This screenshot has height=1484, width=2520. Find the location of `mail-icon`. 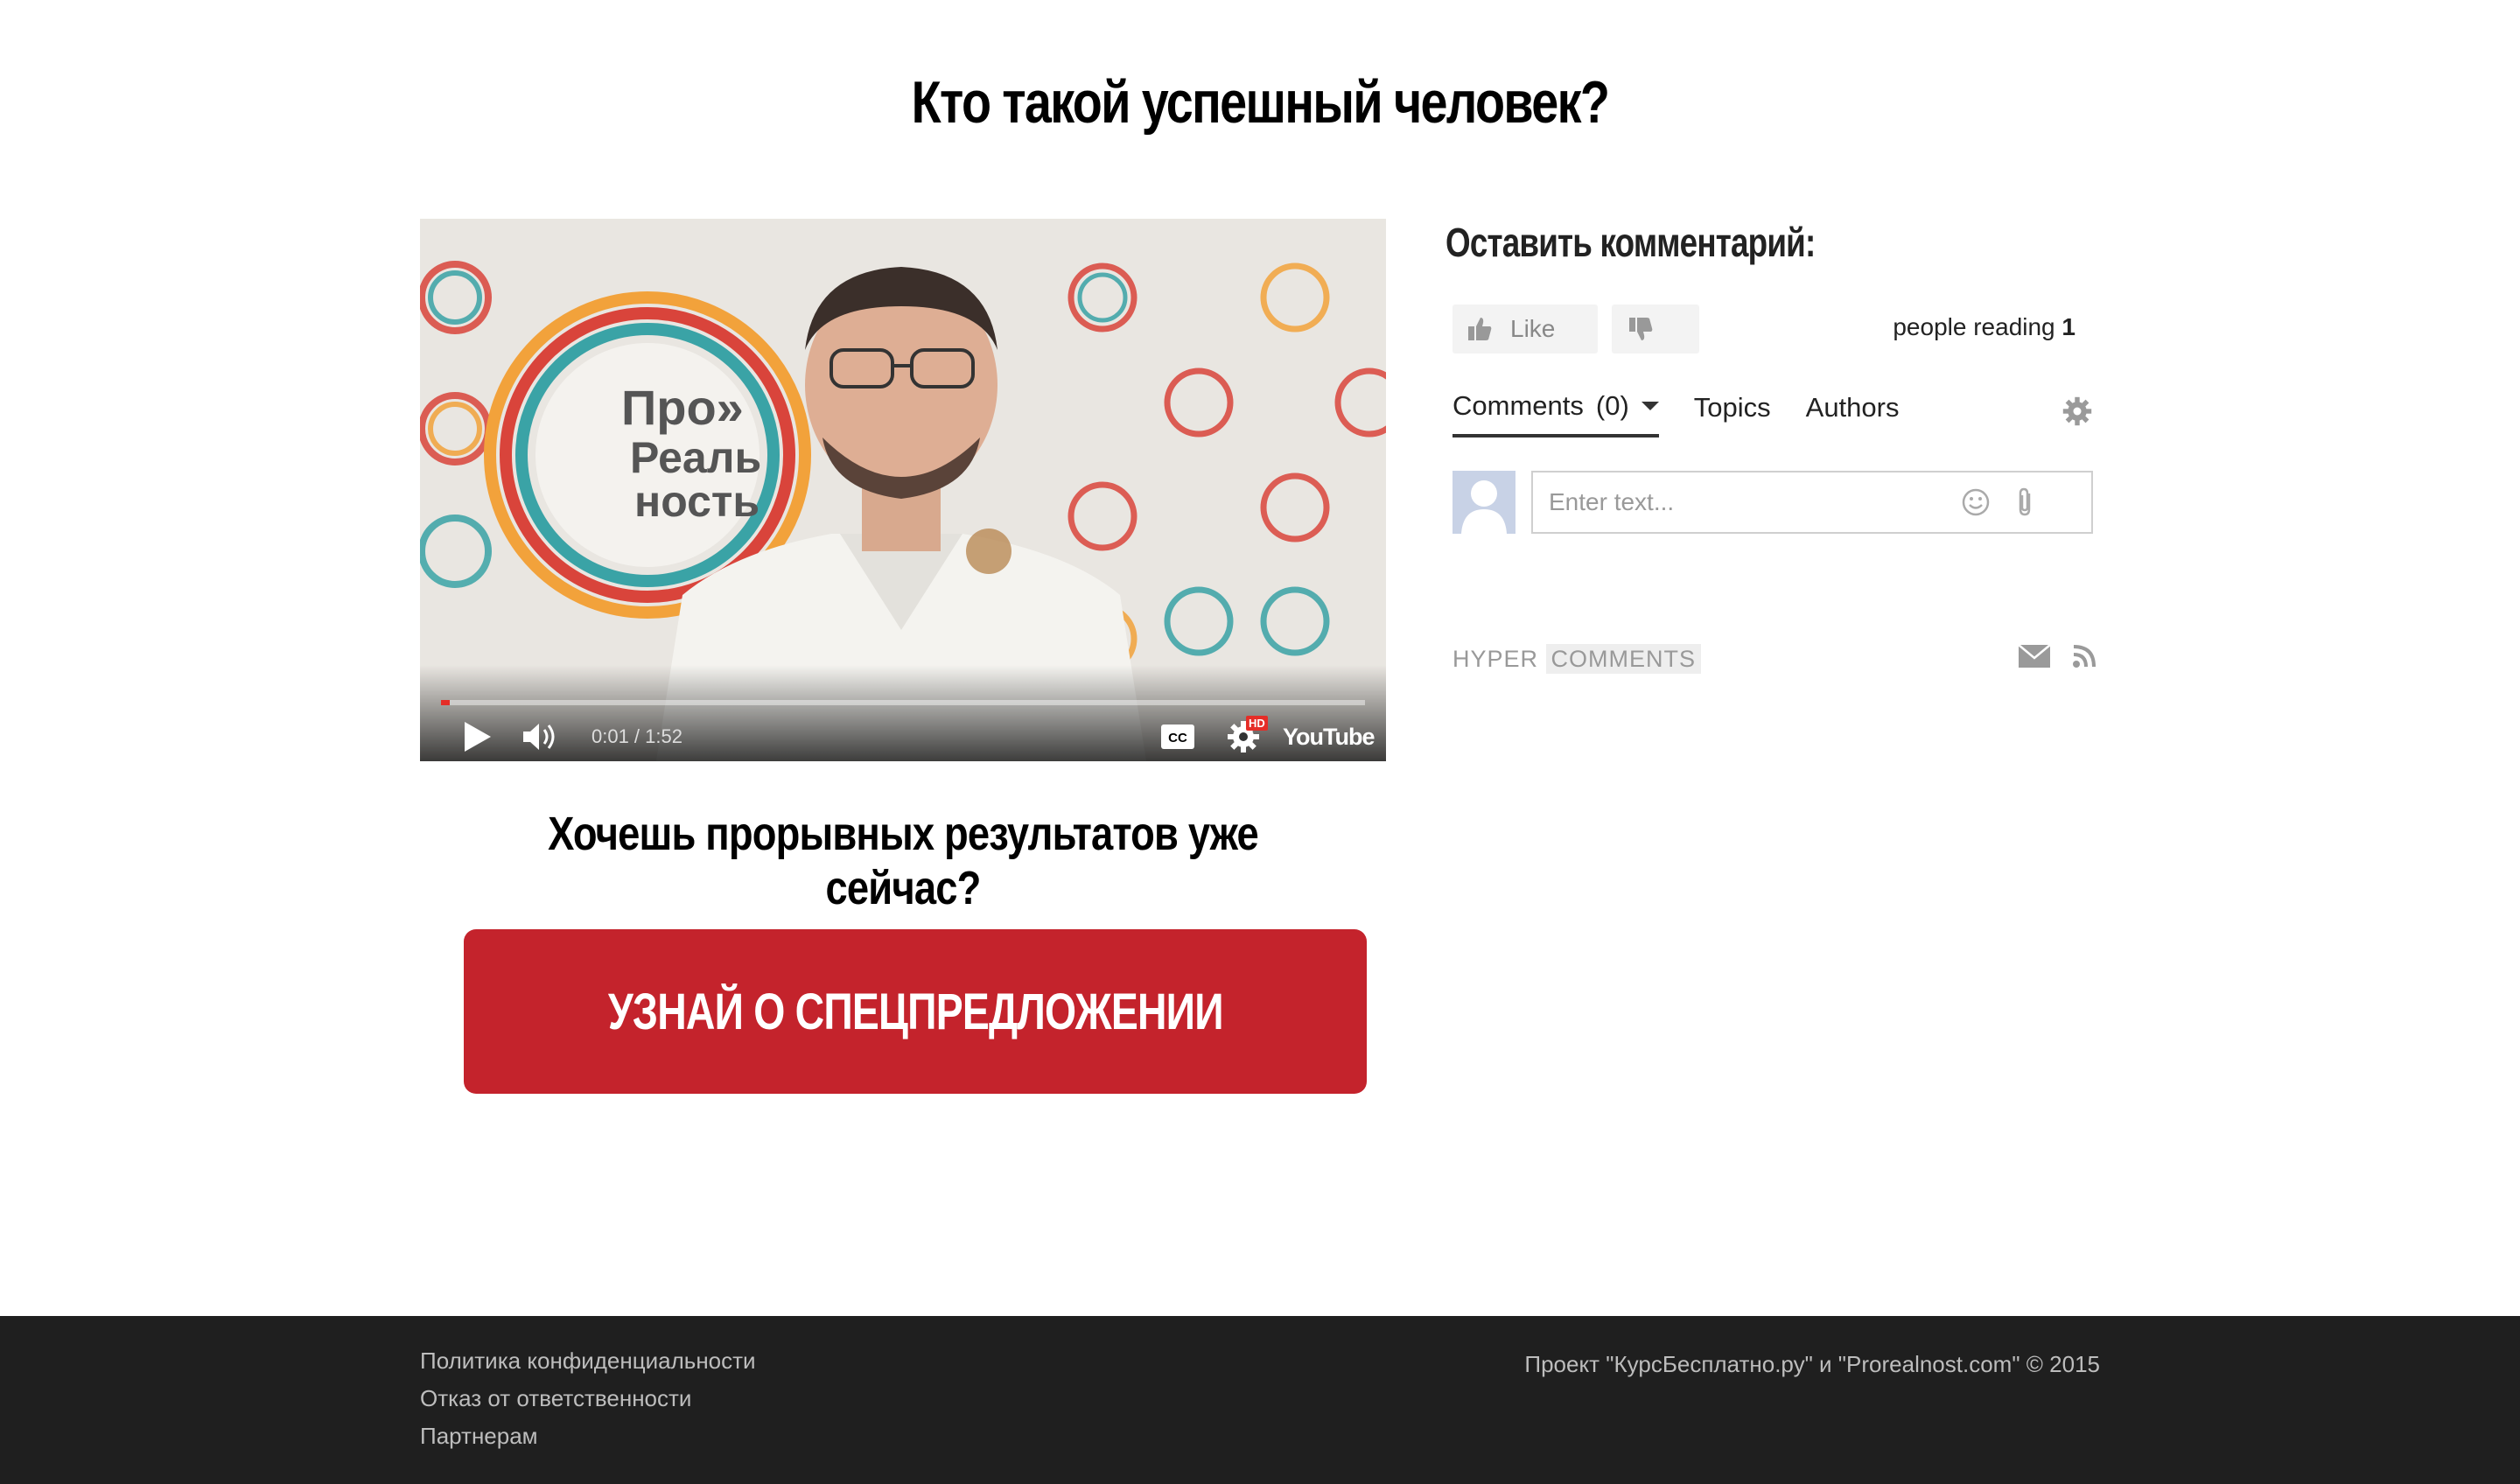

mail-icon is located at coordinates (2034, 656).